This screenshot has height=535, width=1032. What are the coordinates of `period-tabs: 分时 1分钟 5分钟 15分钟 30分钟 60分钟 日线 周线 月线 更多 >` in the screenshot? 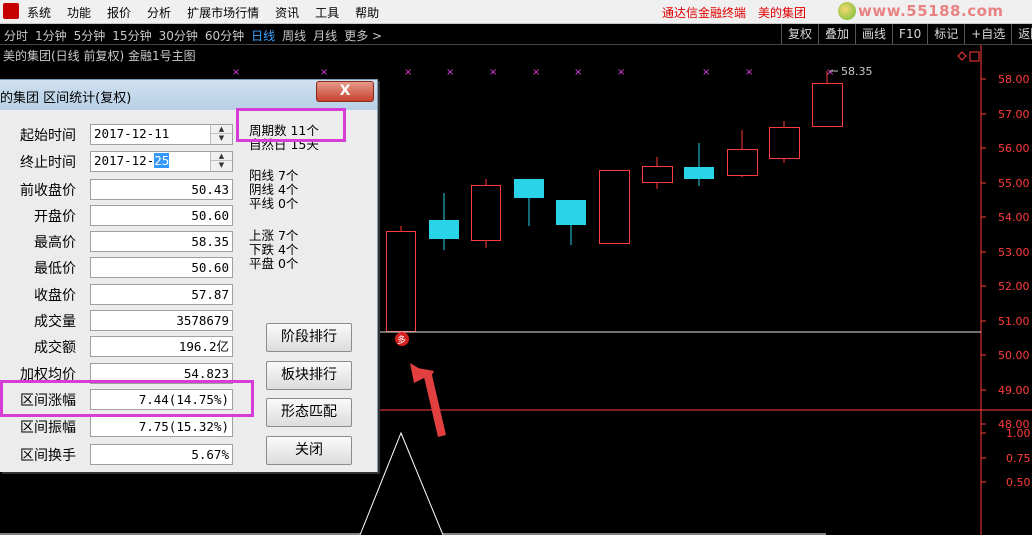 It's located at (196, 35).